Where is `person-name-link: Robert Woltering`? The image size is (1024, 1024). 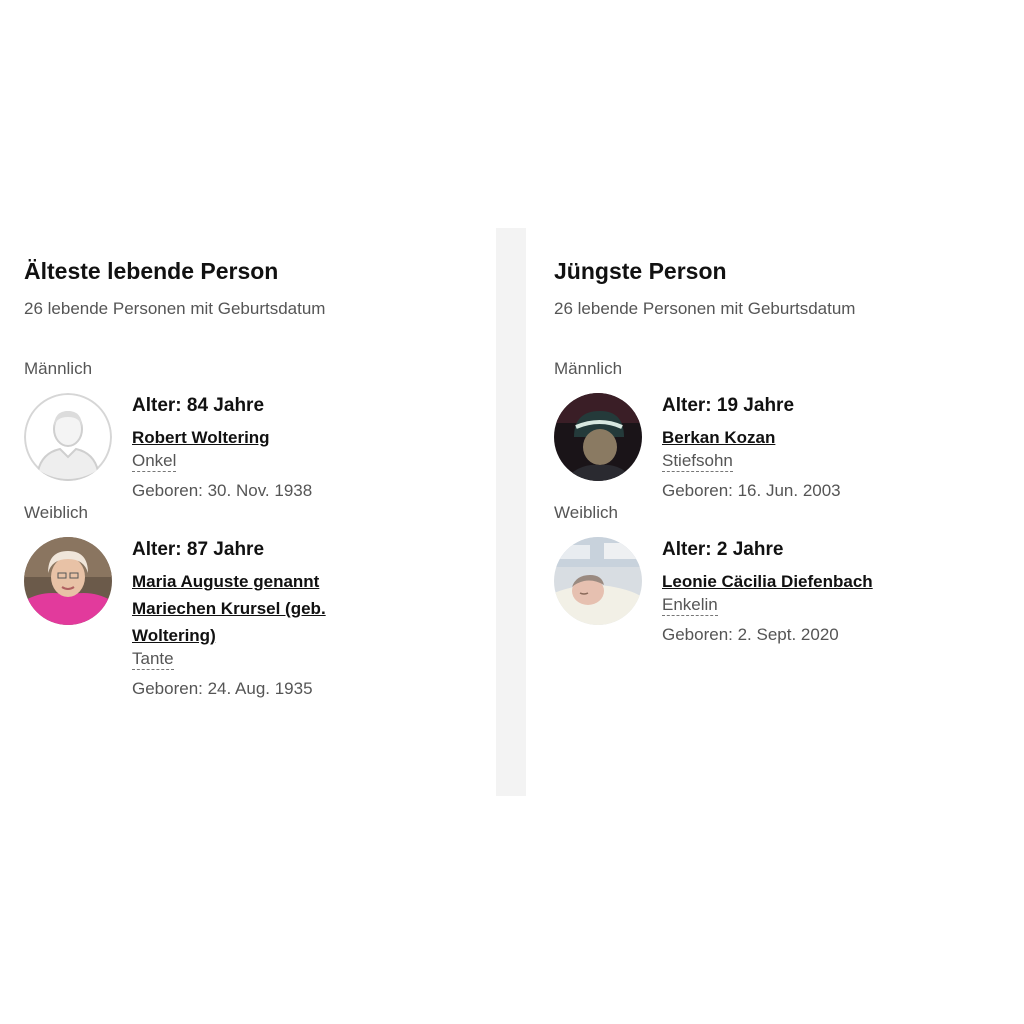 person-name-link: Robert Woltering is located at coordinates (201, 437).